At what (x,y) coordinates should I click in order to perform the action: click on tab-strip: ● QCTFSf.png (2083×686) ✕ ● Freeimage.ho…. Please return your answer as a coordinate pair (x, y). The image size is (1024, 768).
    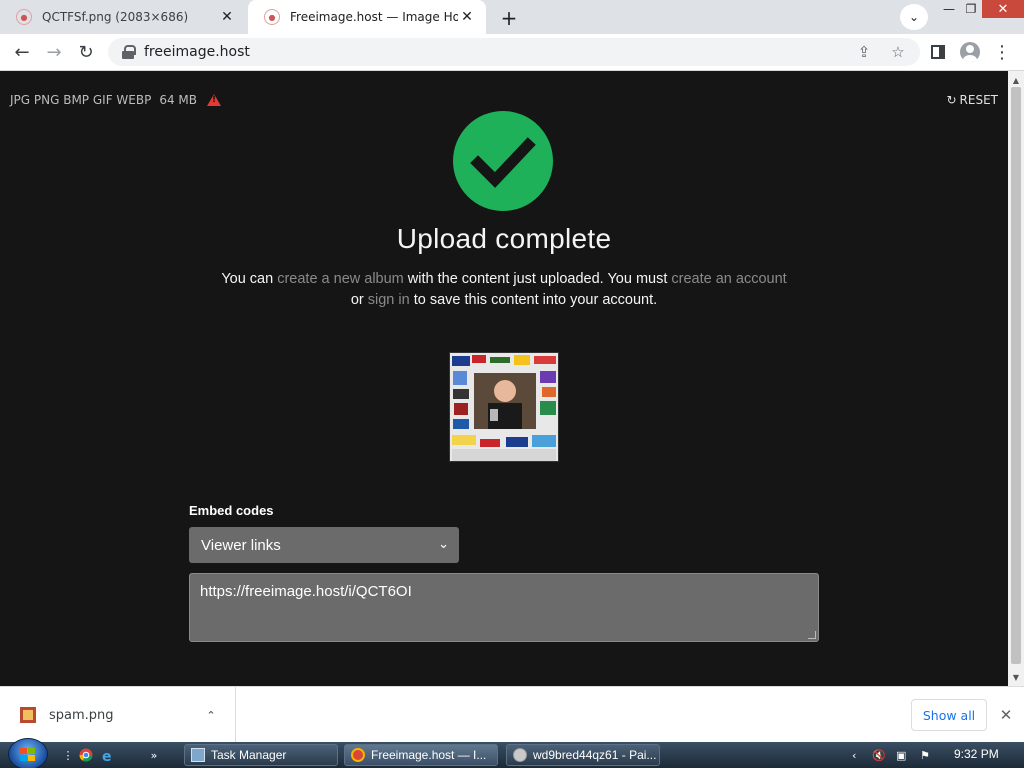
    Looking at the image, I should click on (512, 17).